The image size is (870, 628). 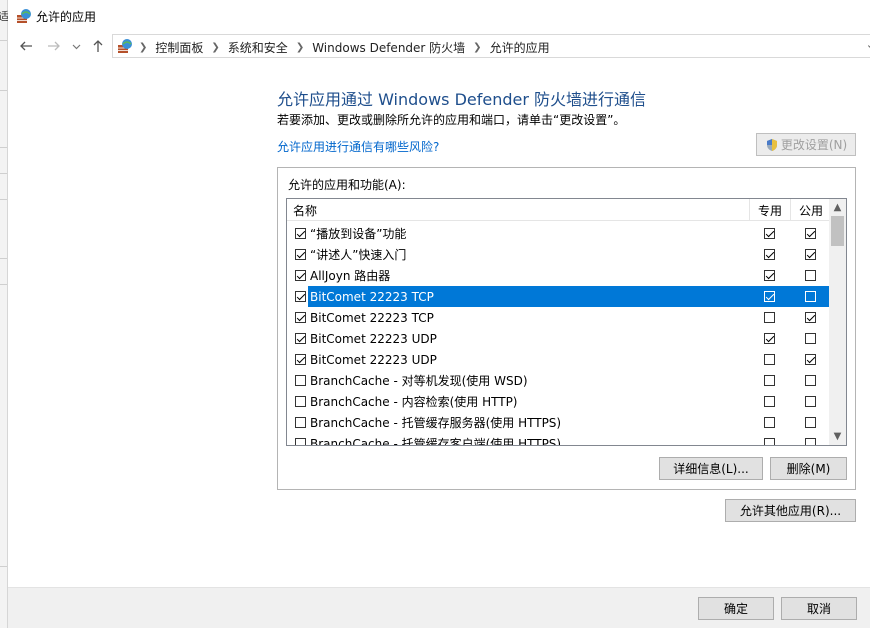 What do you see at coordinates (347, 185) in the screenshot?
I see `allowed-apps-label: 允许的应用和功能(A):` at bounding box center [347, 185].